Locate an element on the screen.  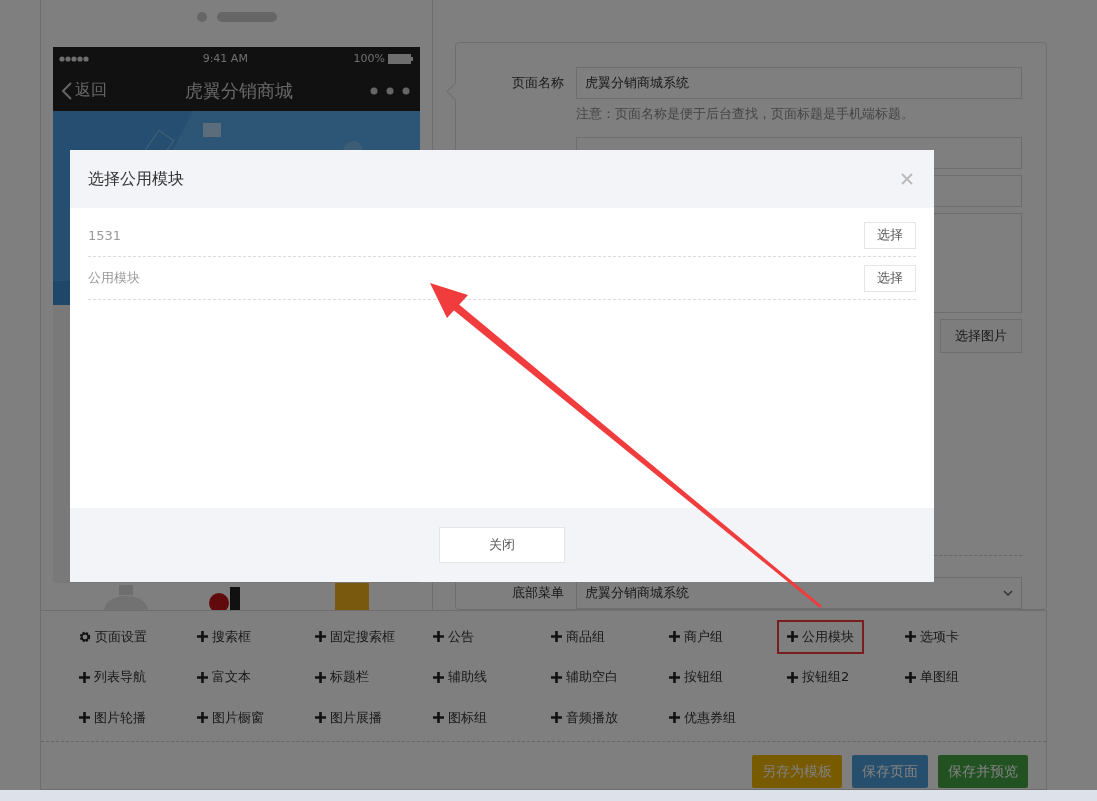
add-component-item: 公用模块 is located at coordinates (820, 636).